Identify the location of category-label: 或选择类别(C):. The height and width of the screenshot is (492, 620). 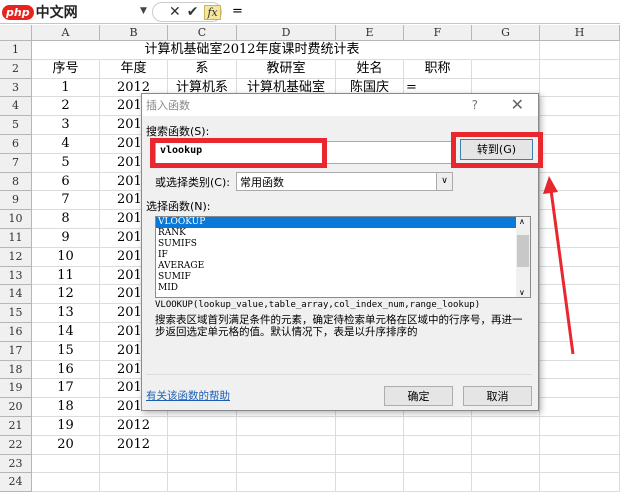
(192, 182).